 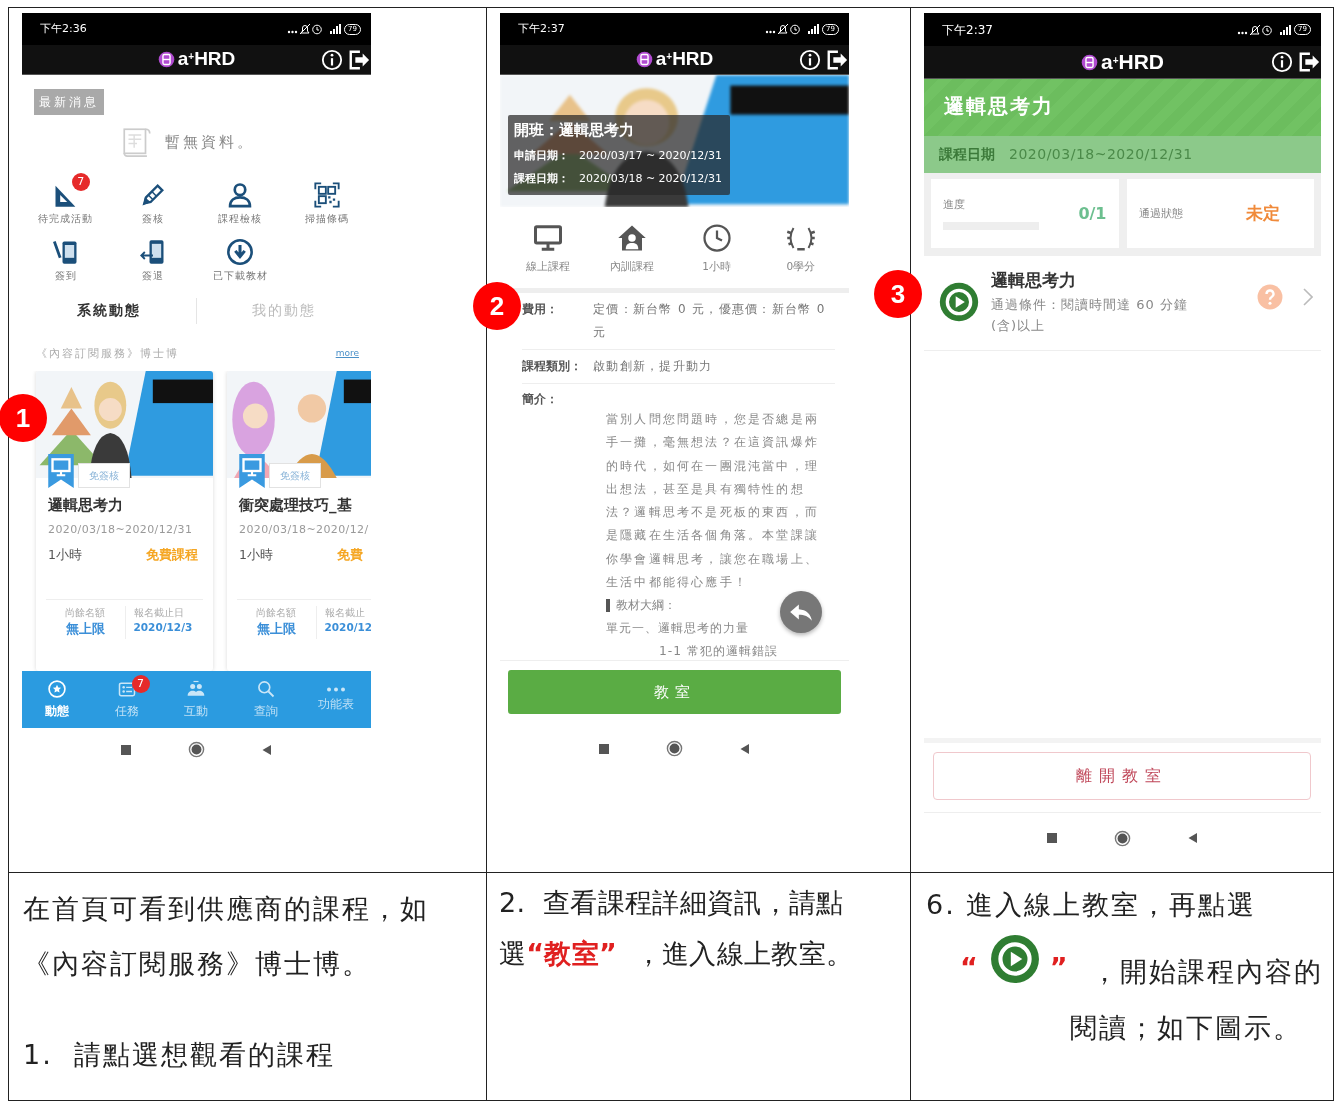 What do you see at coordinates (552, 366) in the screenshot?
I see `field-label: 課程類別：` at bounding box center [552, 366].